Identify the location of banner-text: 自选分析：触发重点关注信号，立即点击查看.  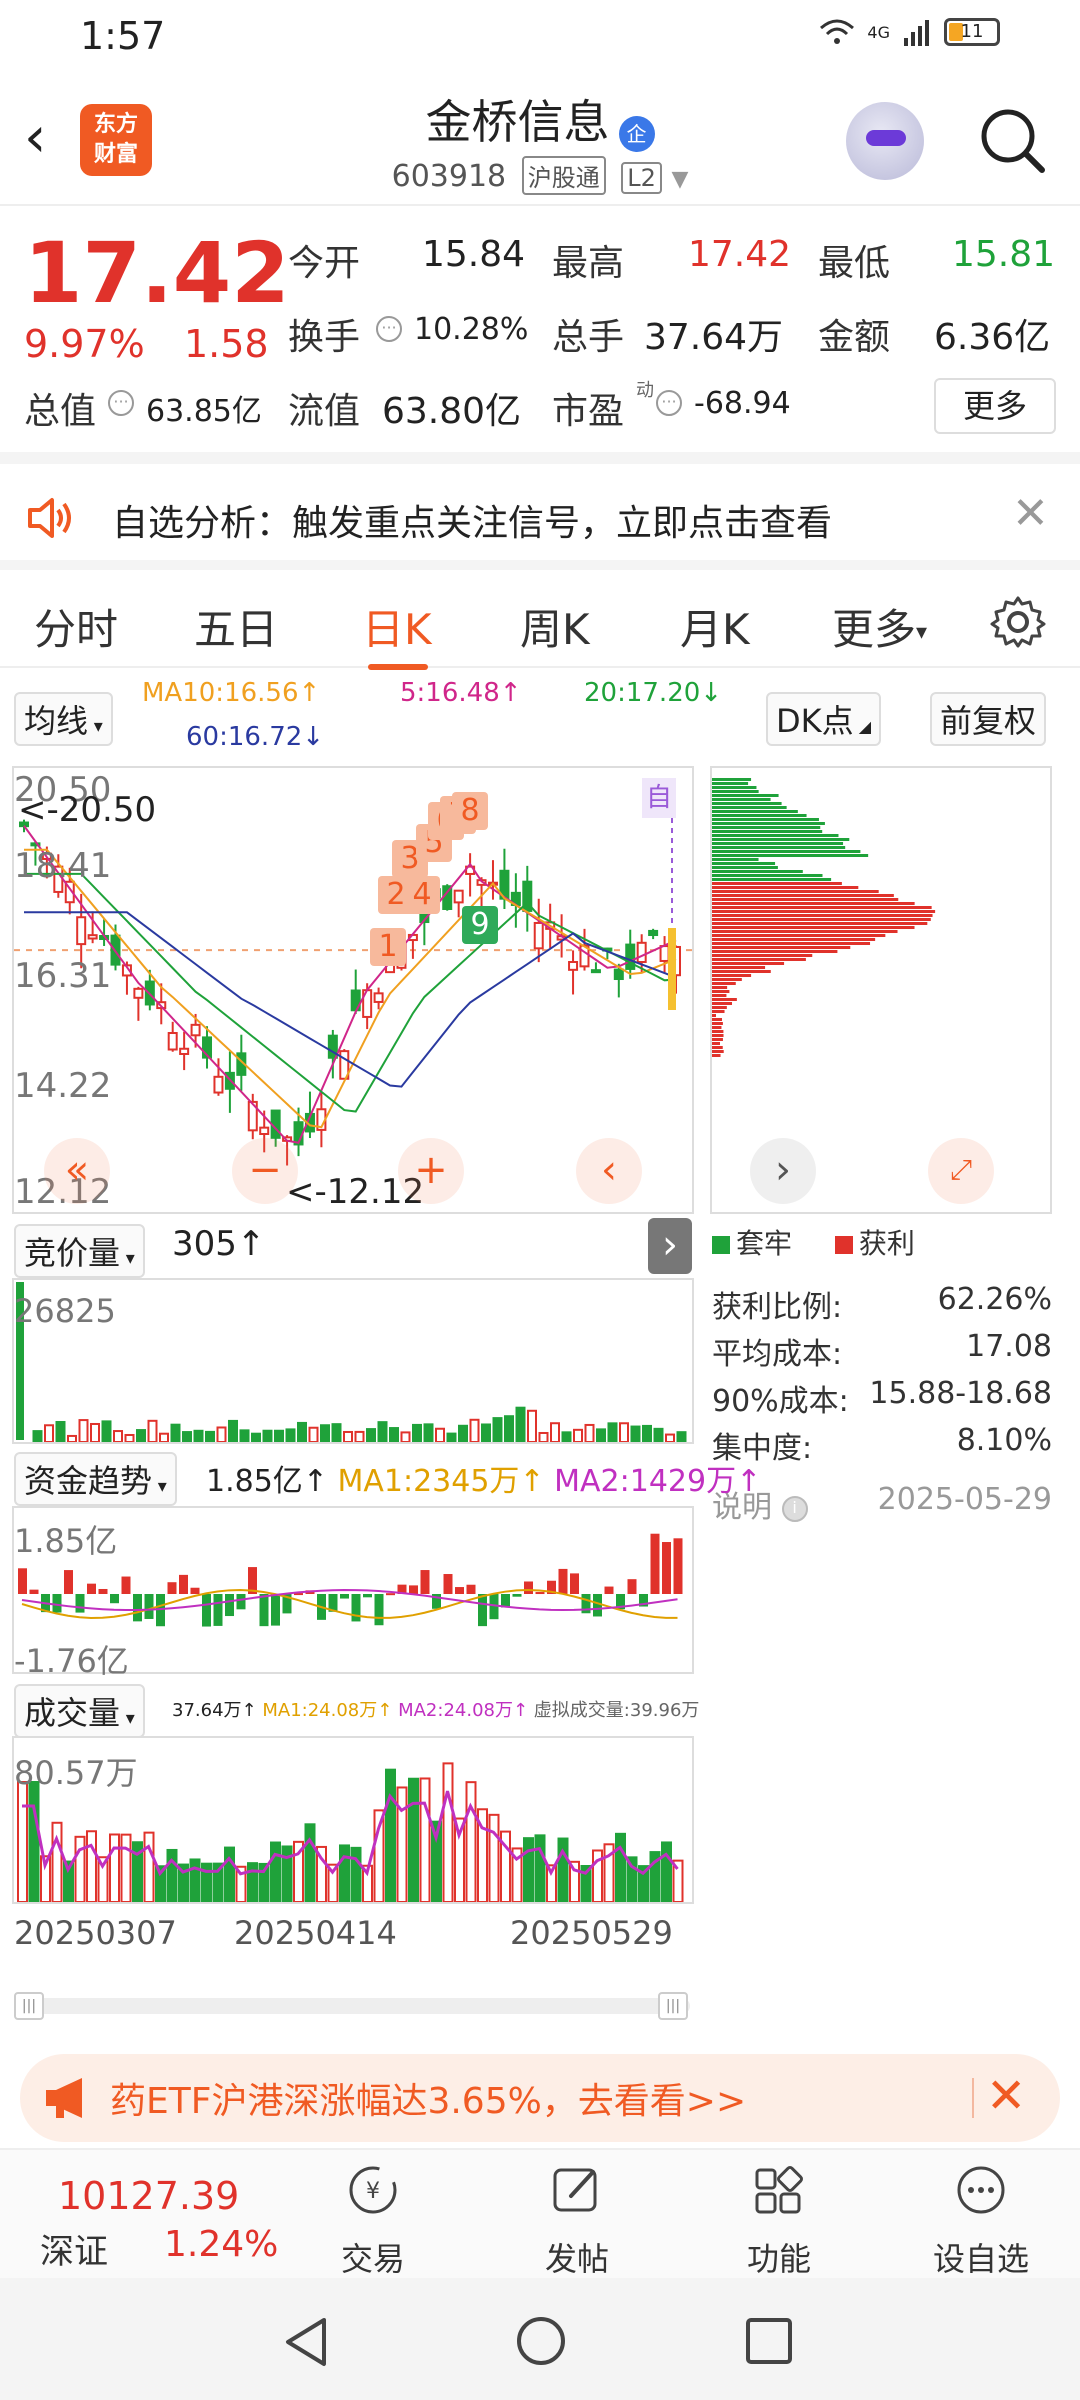
(472, 523).